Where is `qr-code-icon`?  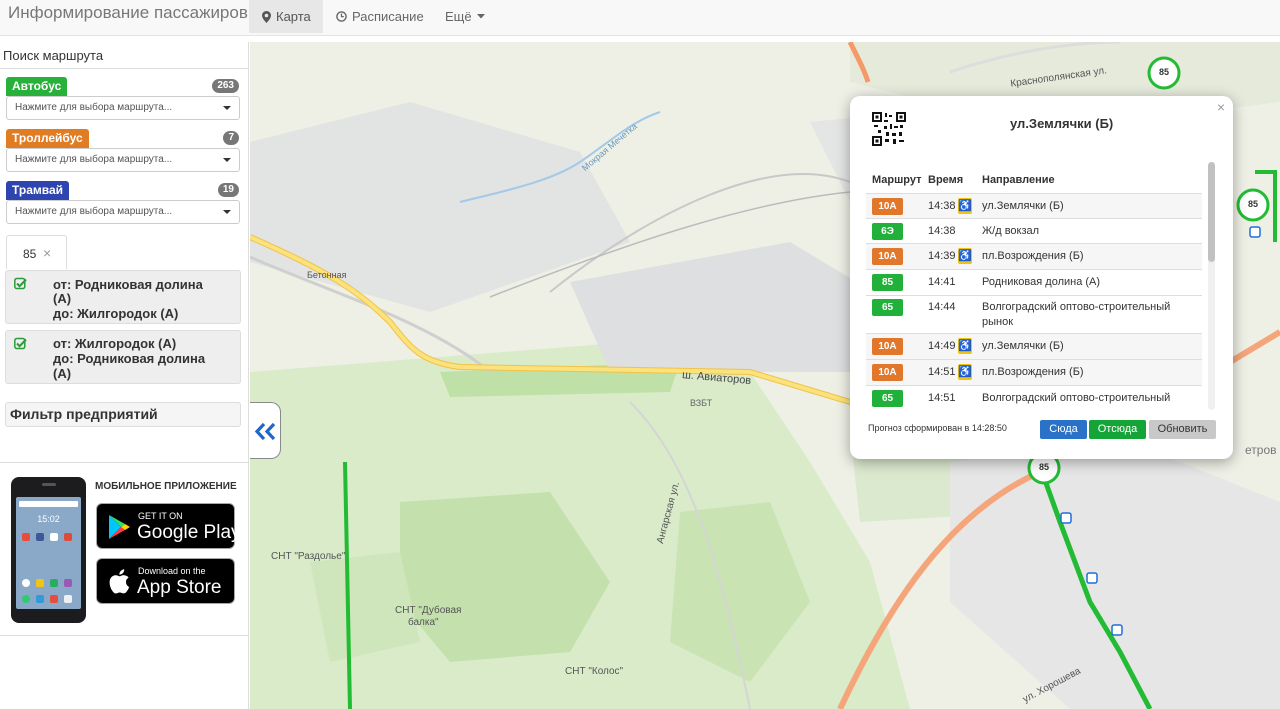
qr-code-icon is located at coordinates (889, 129).